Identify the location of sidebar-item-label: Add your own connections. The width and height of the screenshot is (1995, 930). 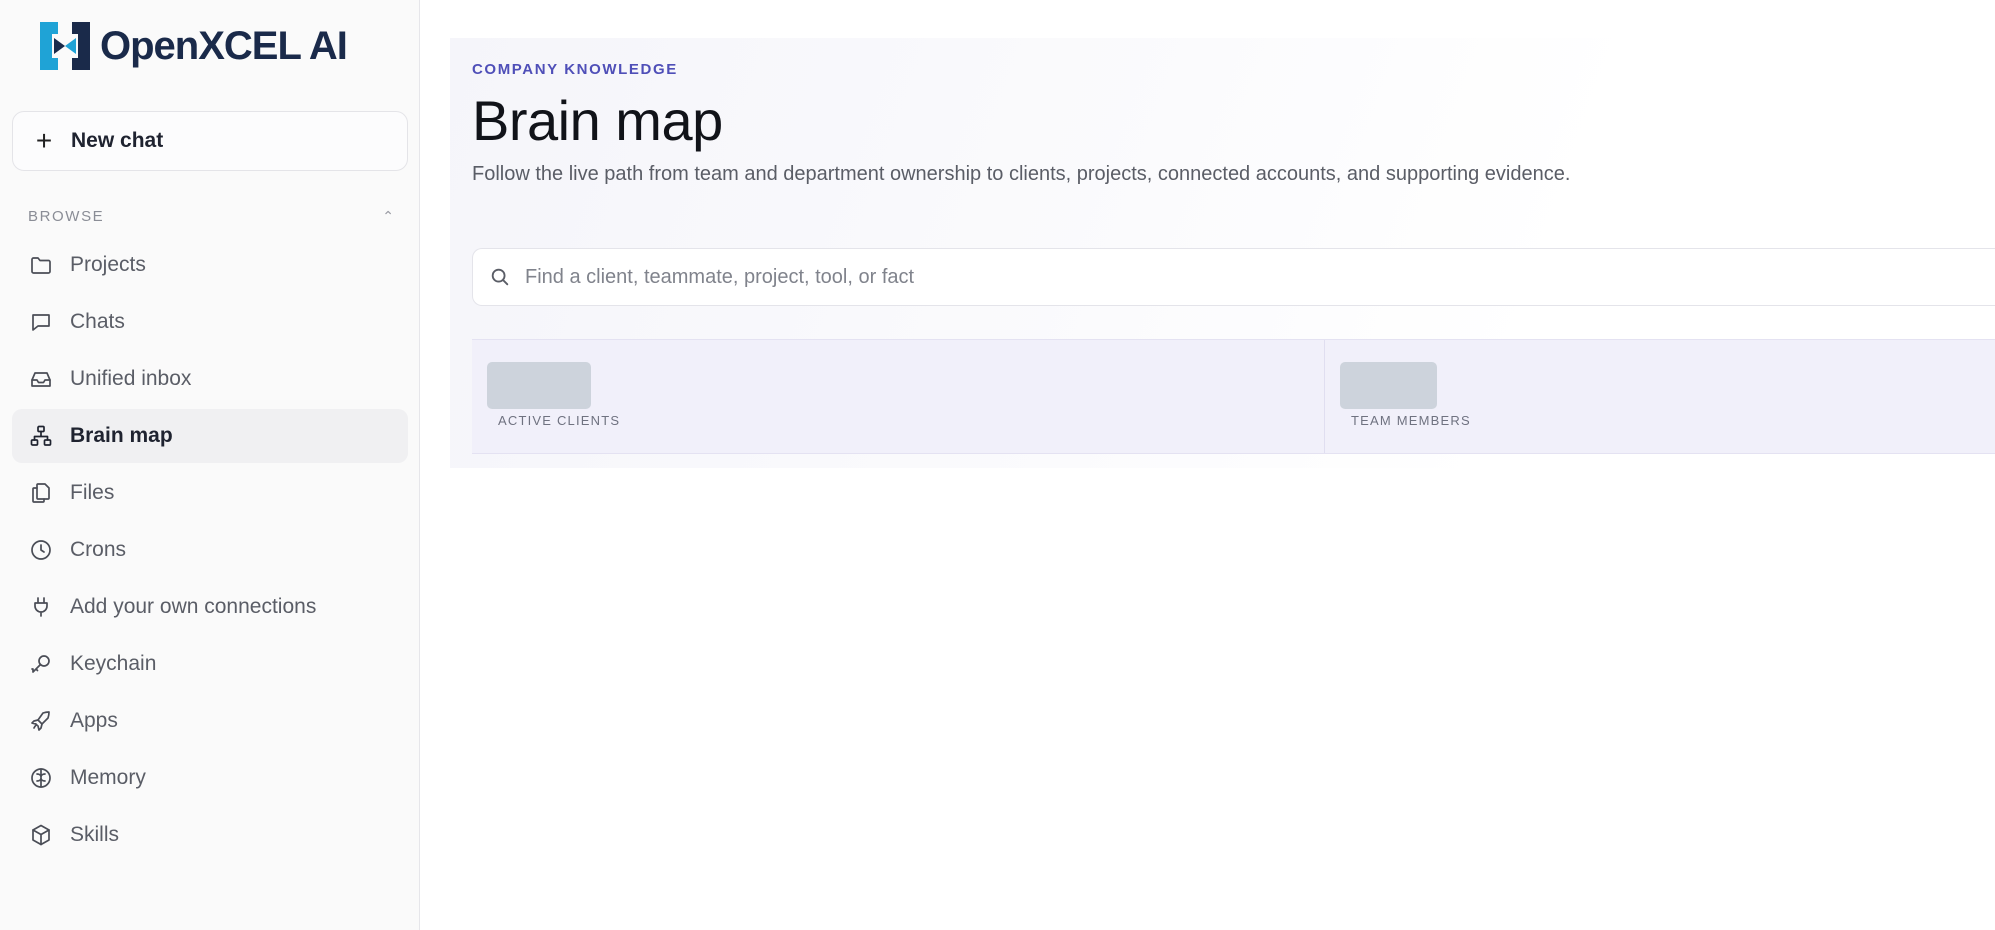
(193, 606).